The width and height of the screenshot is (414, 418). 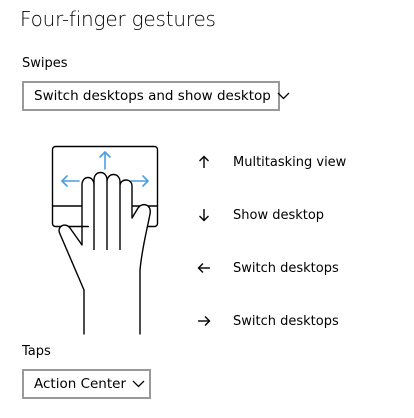 I want to click on swipes-dropdown-value: Switch desktops and show desktop, so click(x=152, y=96).